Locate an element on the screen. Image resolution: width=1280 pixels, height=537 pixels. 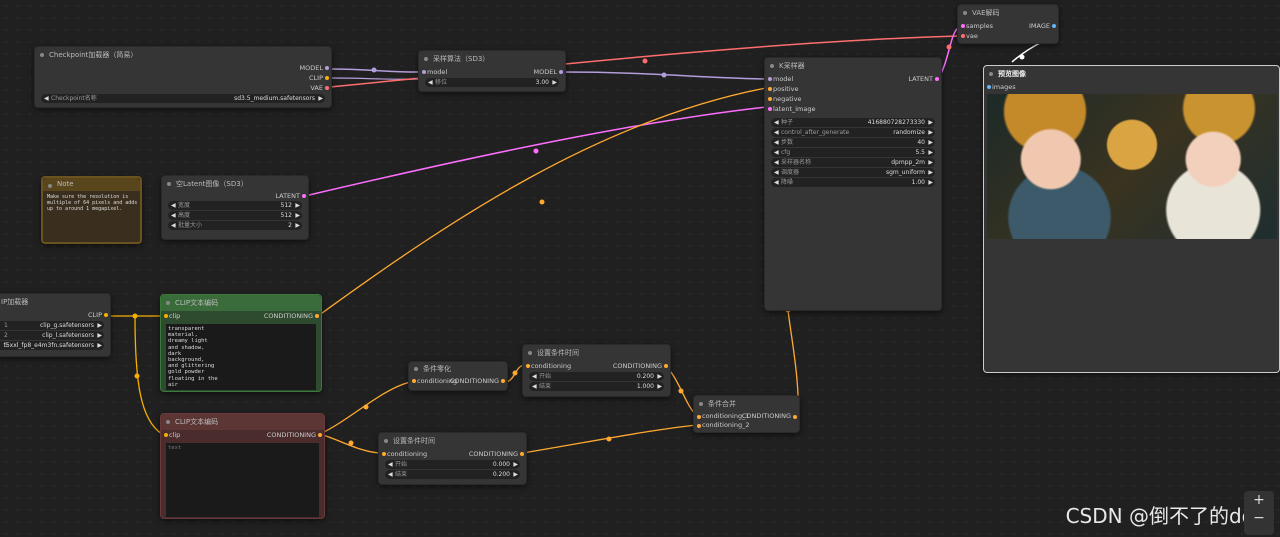
zoom-in-button: + is located at coordinates (1259, 500).